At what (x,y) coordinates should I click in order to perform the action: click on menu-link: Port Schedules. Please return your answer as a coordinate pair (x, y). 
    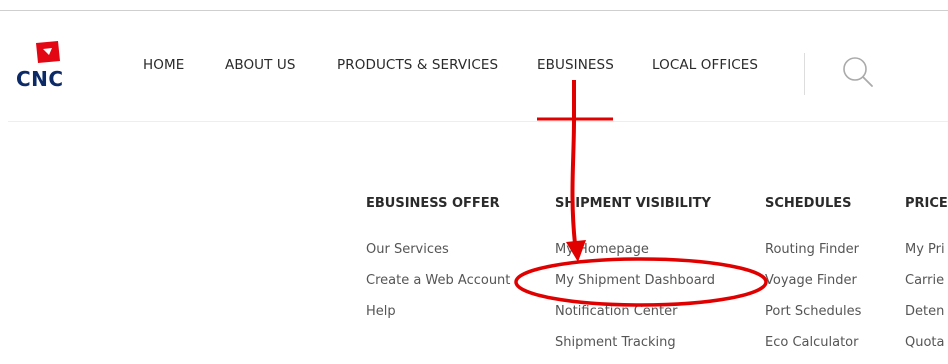
    Looking at the image, I should click on (813, 317).